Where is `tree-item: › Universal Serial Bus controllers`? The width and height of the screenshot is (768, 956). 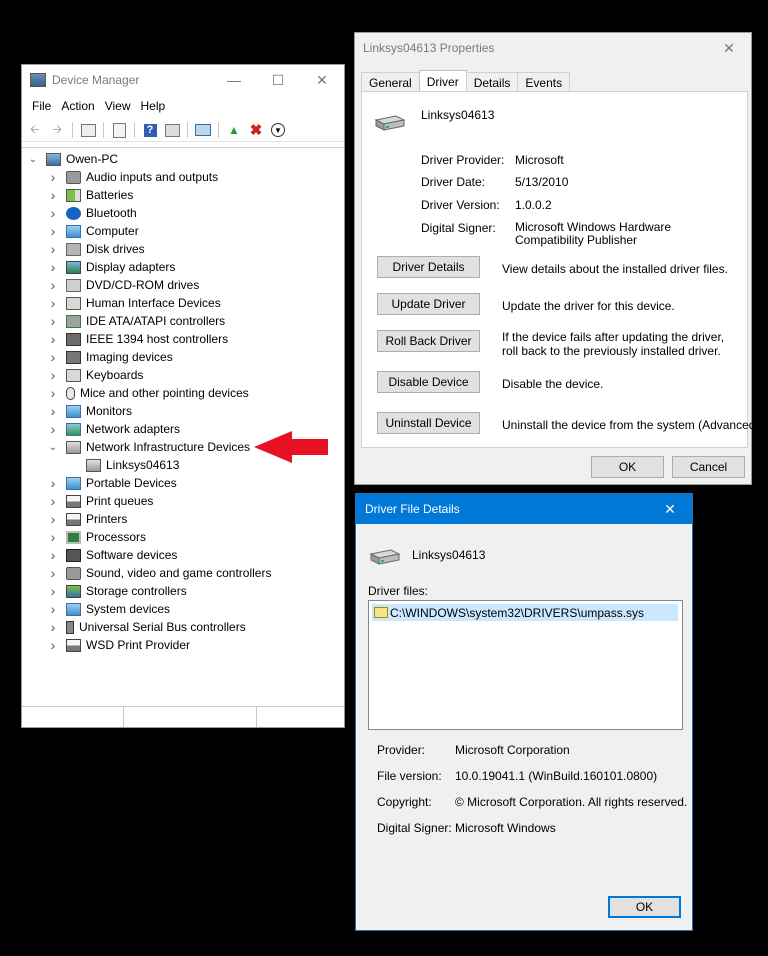
tree-item: › Universal Serial Bus controllers is located at coordinates (147, 627).